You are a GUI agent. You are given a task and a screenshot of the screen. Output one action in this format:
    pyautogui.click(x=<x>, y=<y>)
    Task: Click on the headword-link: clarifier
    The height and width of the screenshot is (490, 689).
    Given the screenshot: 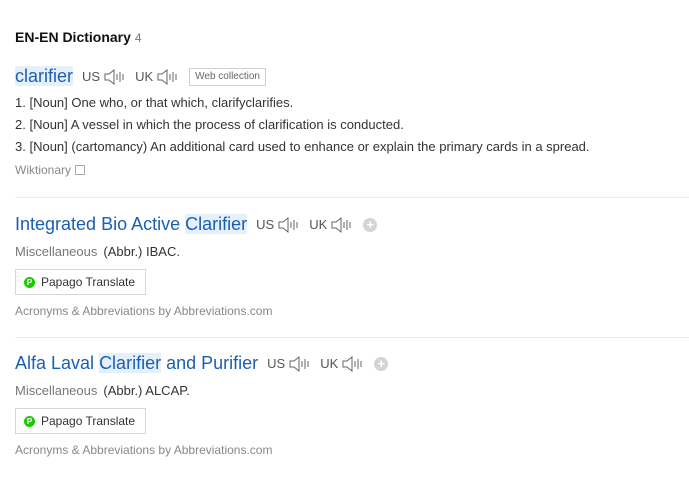 What is the action you would take?
    pyautogui.click(x=44, y=76)
    